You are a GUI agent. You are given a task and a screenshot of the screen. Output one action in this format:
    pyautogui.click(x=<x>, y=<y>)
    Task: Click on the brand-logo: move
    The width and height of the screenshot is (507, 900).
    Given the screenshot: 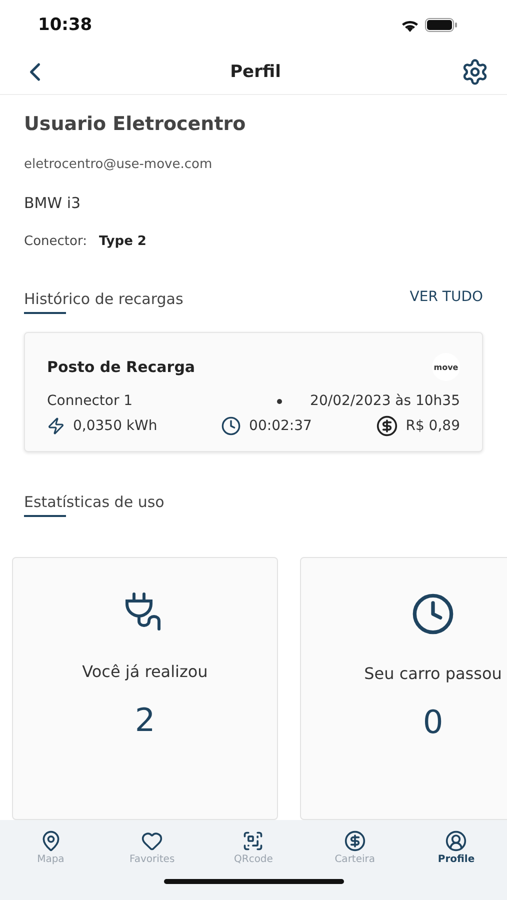 What is the action you would take?
    pyautogui.click(x=446, y=367)
    